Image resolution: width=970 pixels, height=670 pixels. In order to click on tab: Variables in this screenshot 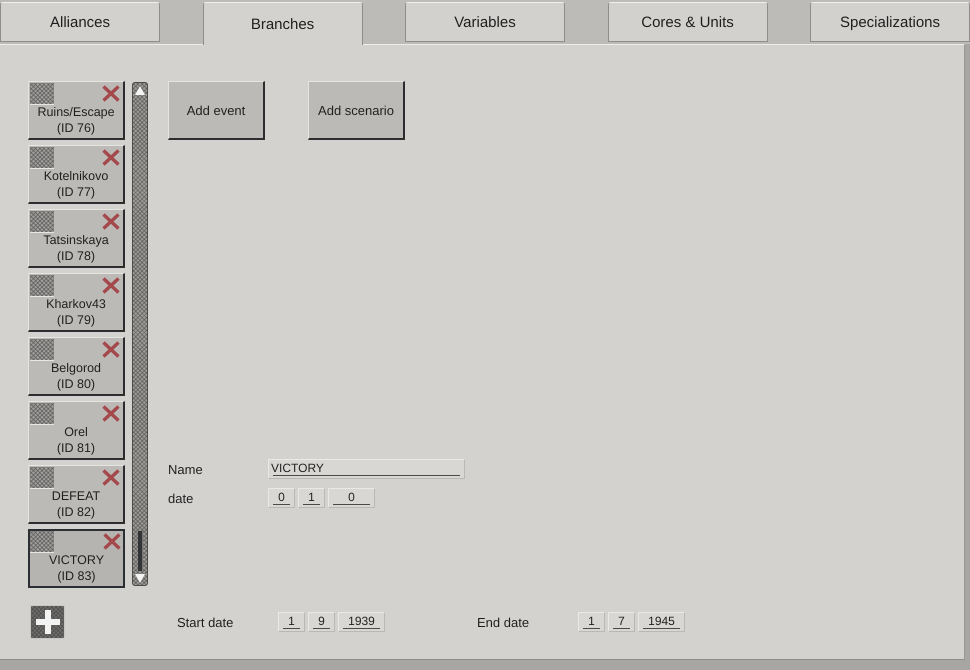, I will do `click(485, 22)`.